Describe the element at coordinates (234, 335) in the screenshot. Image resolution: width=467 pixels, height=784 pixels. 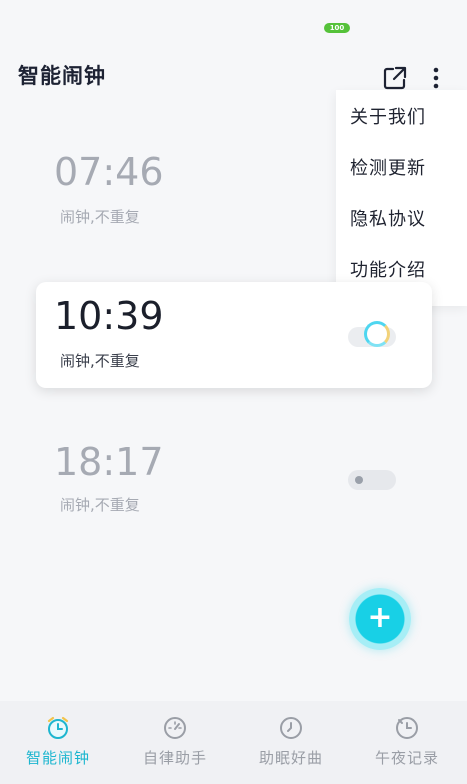
I see `alarm-item: 10:39 闹钟,不重复` at that location.